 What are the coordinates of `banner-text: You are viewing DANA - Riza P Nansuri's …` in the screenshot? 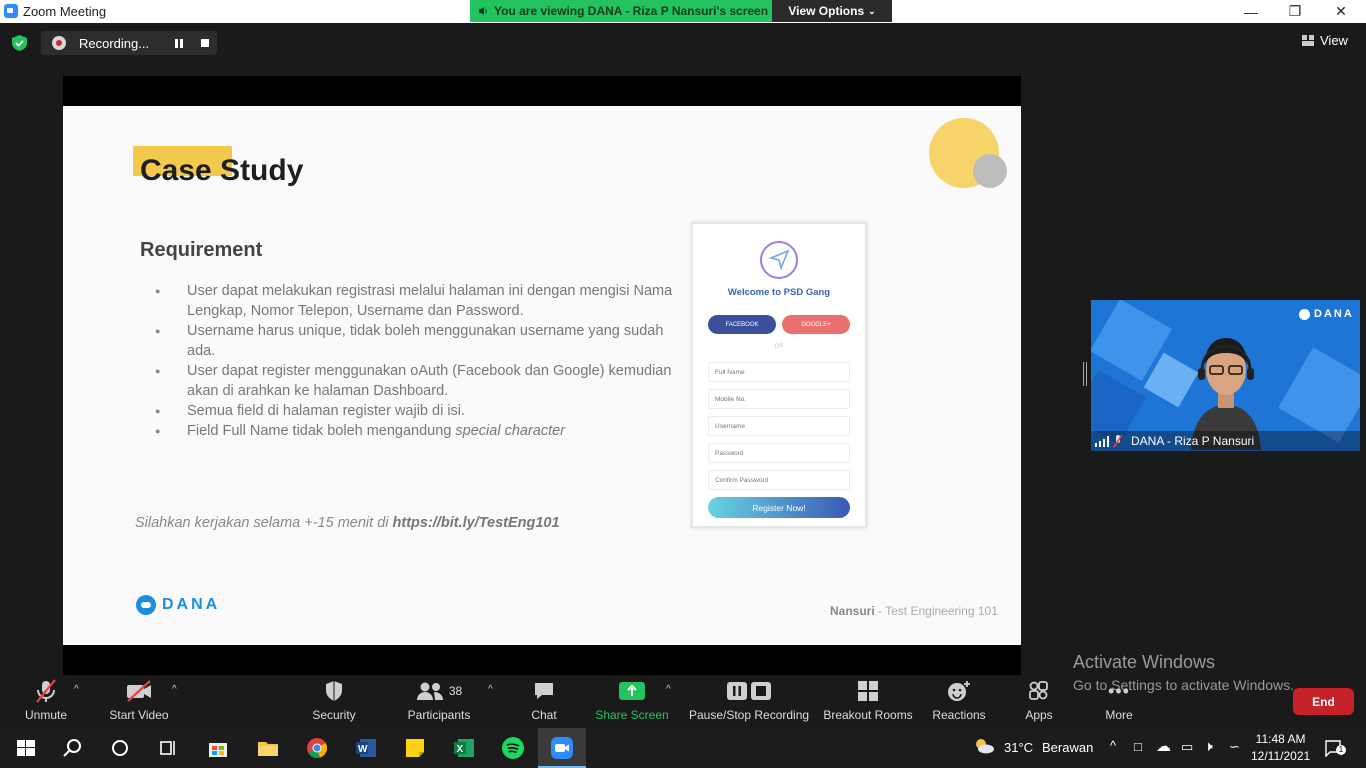 It's located at (631, 11).